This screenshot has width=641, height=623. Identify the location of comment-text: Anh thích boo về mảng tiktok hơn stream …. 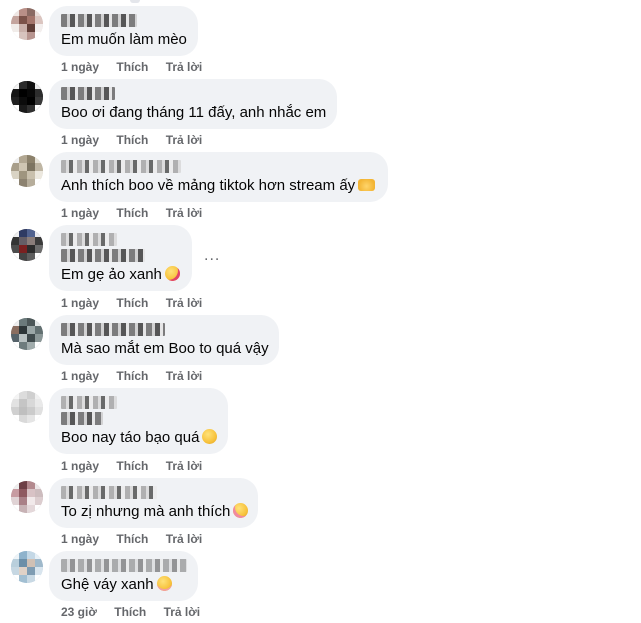
(218, 185).